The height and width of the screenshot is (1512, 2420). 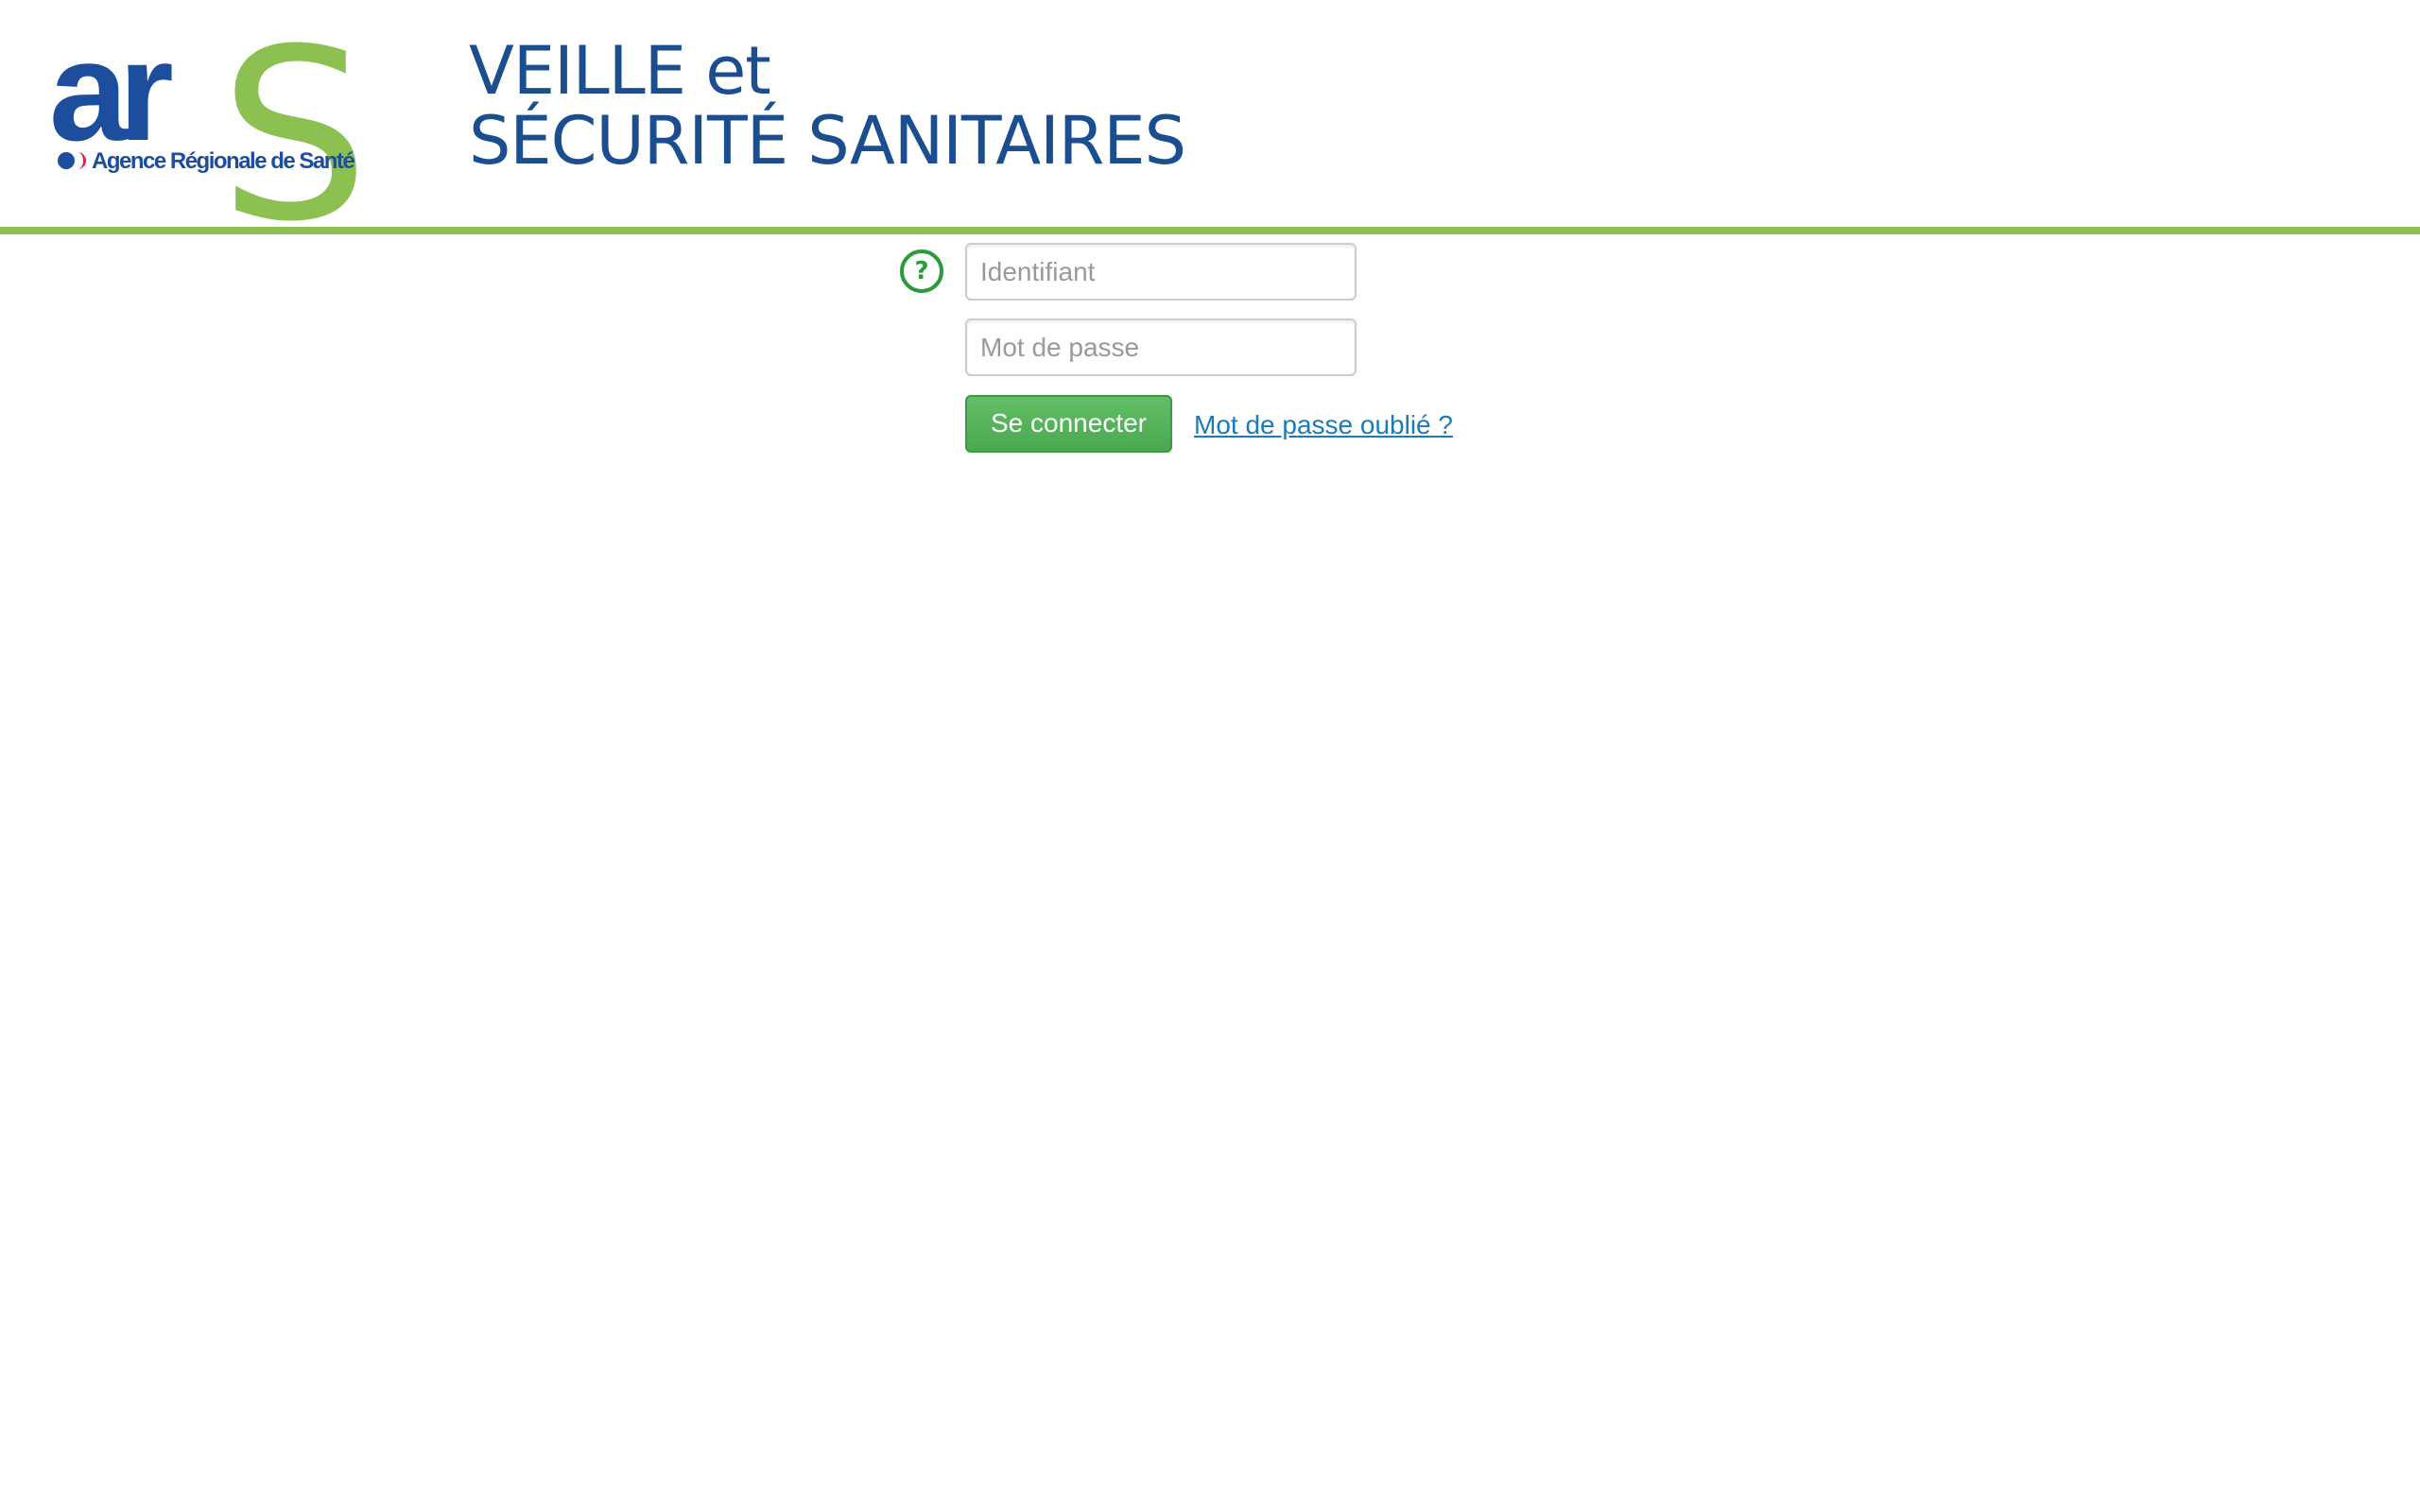 What do you see at coordinates (1161, 272) in the screenshot?
I see `username-field` at bounding box center [1161, 272].